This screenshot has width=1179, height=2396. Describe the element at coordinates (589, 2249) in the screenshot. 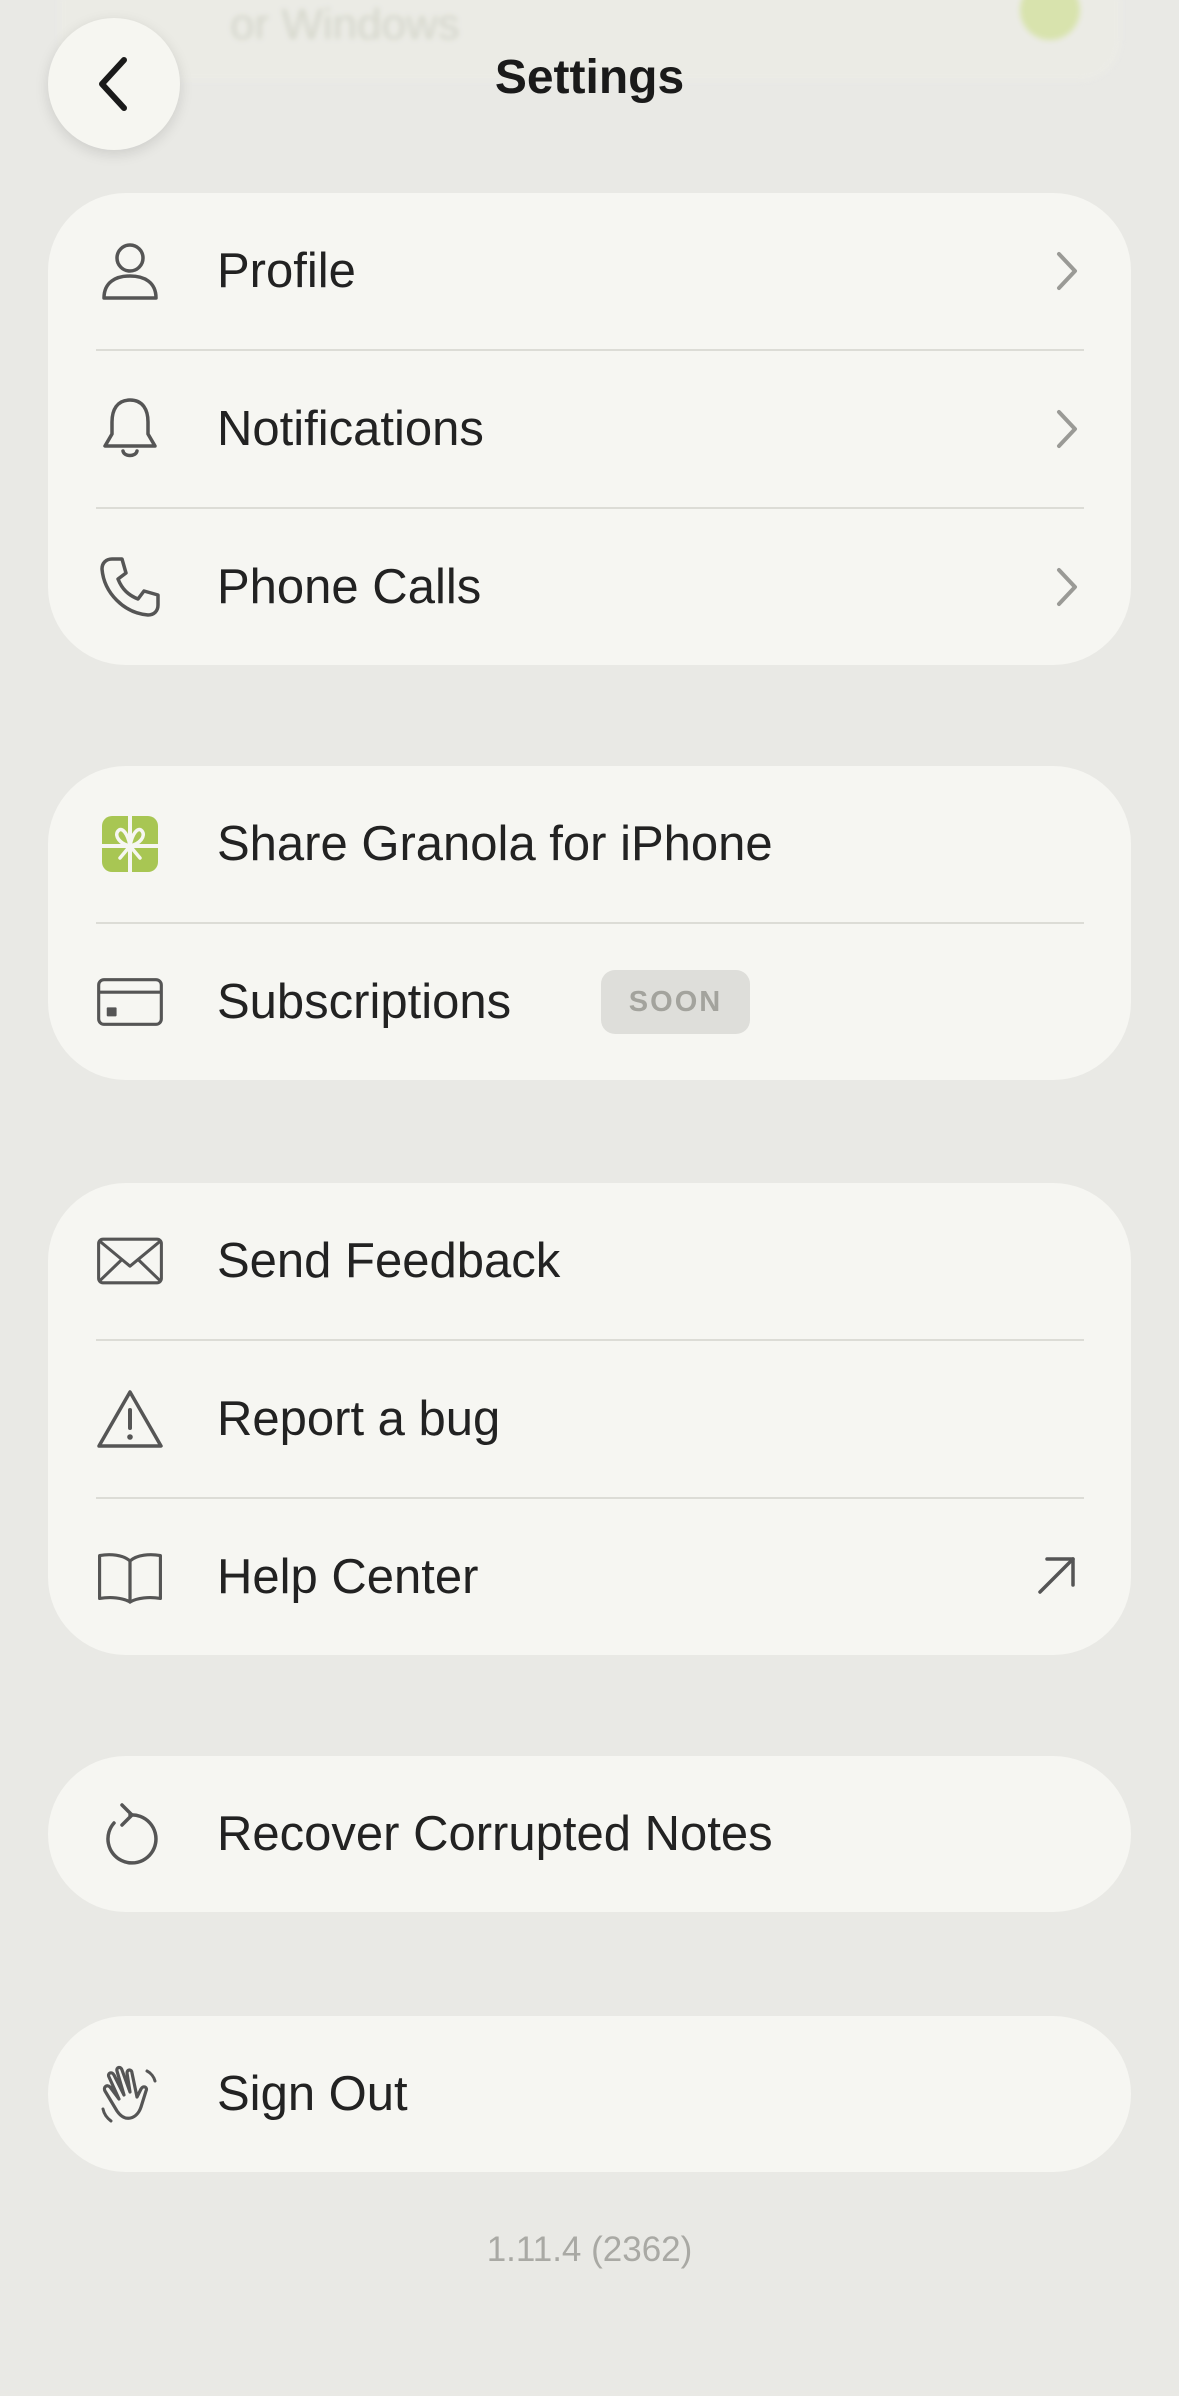

I see `app-version: 1.11.4 (2362)` at that location.